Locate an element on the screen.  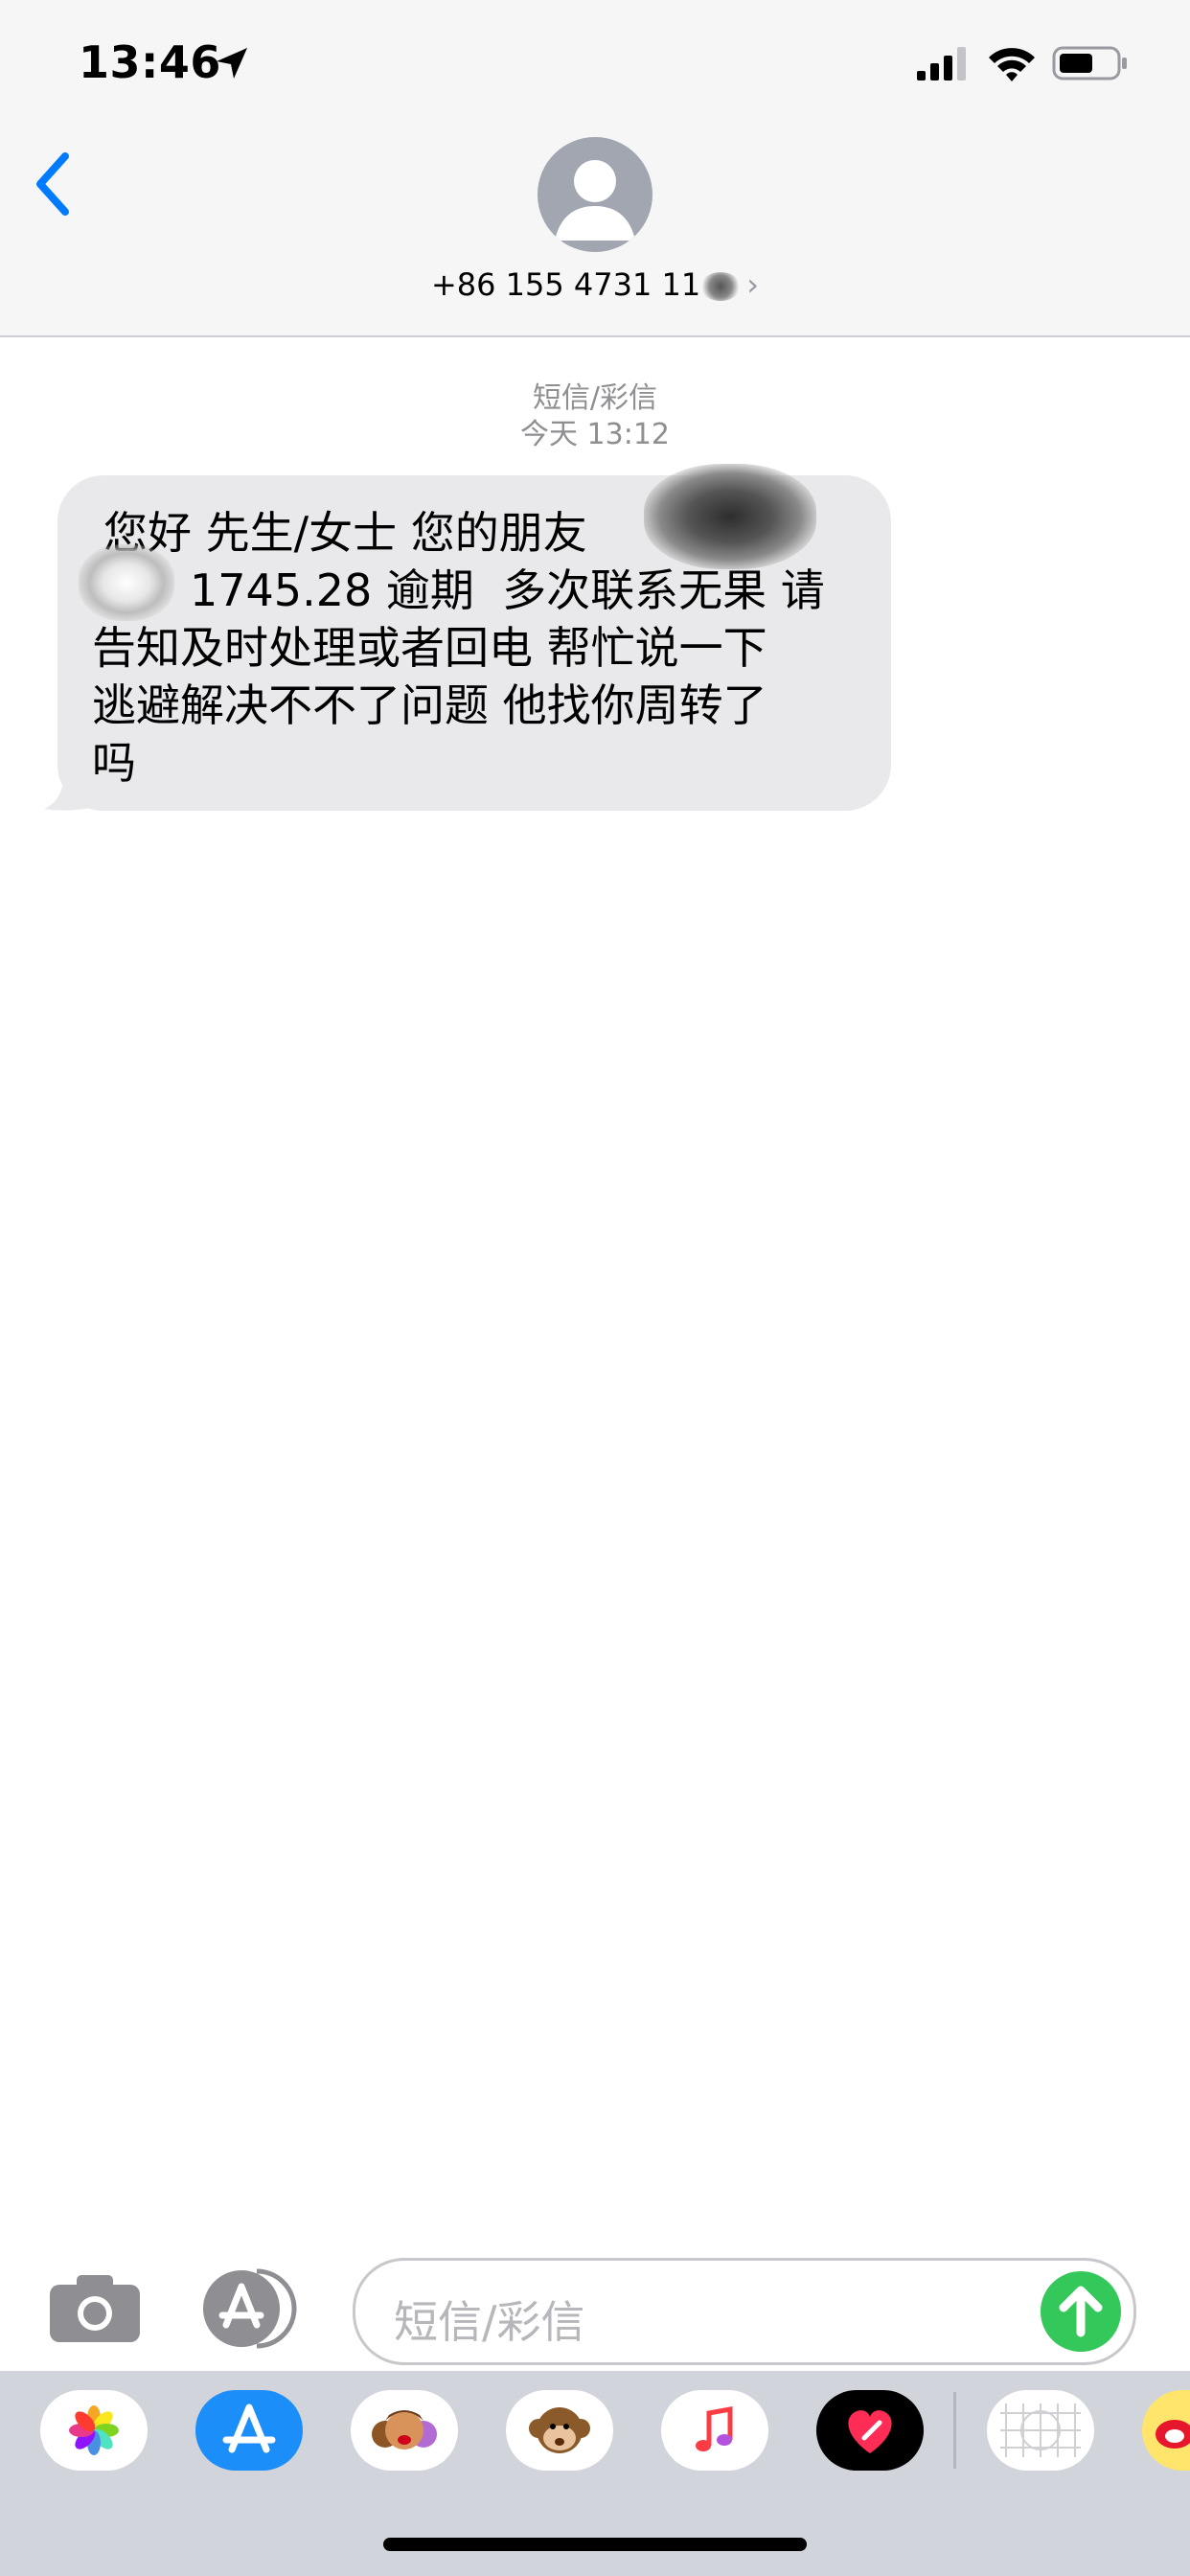
memoji-app is located at coordinates (405, 2430).